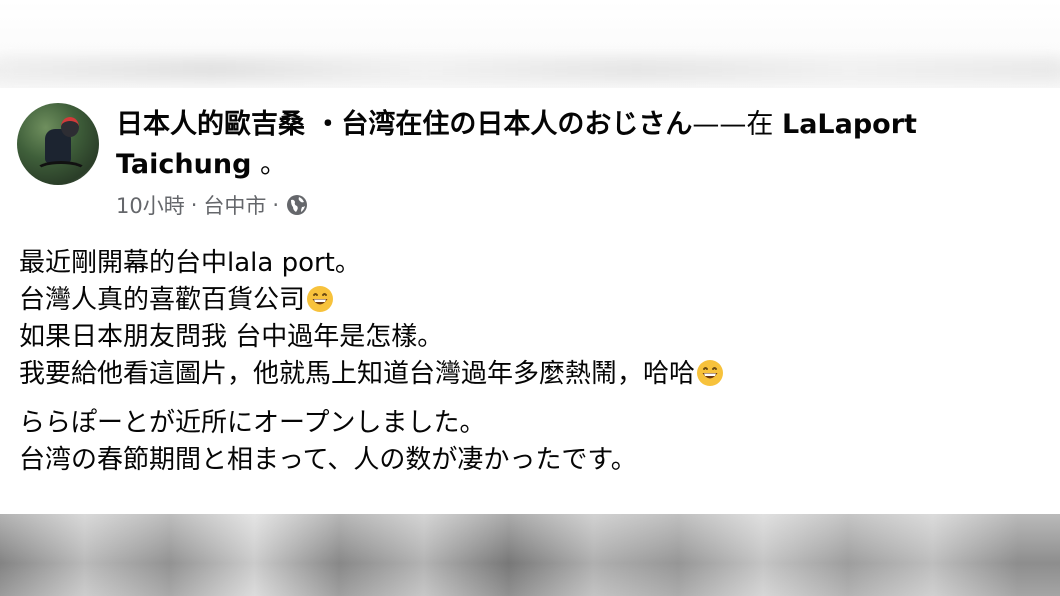 The image size is (1060, 596). Describe the element at coordinates (162, 300) in the screenshot. I see `post-line-text: 台灣人真的喜歡百貨公司` at that location.